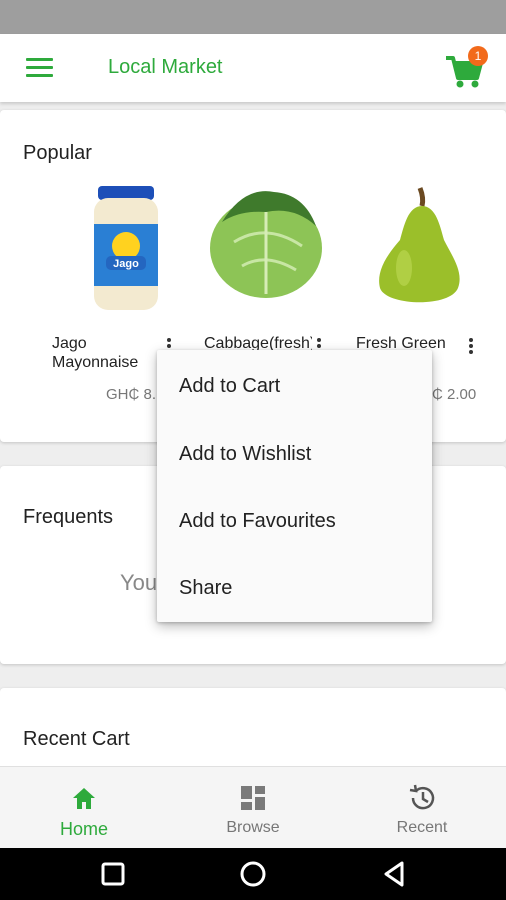 The width and height of the screenshot is (506, 900). Describe the element at coordinates (139, 582) in the screenshot. I see `frequents-empty-message: You` at that location.